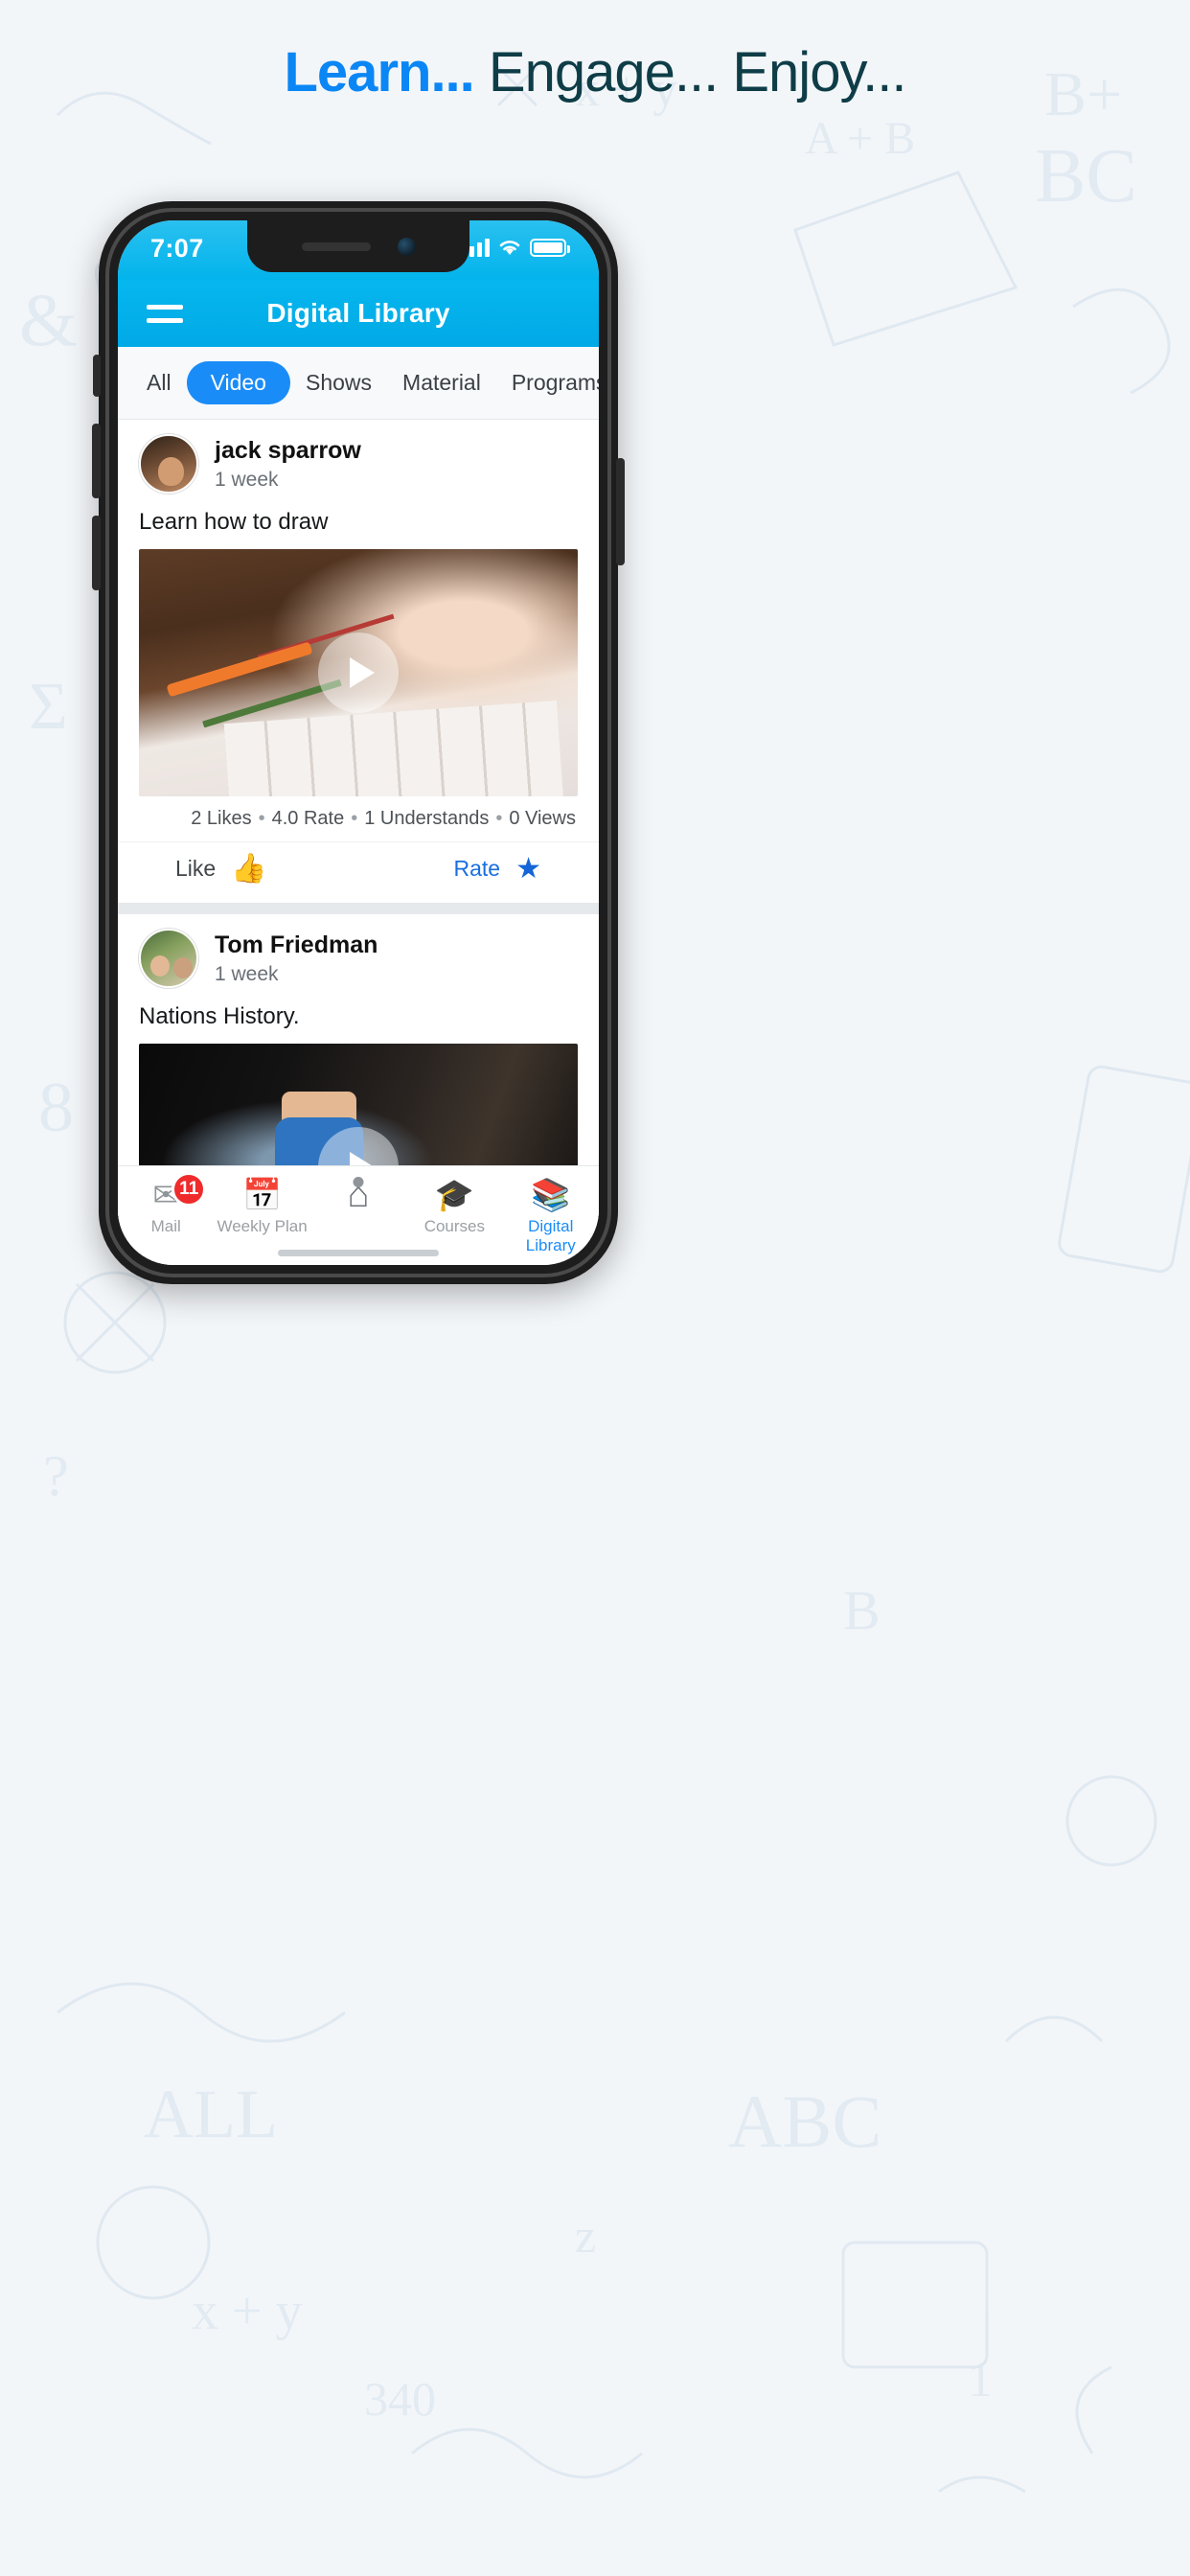 This screenshot has width=1190, height=2576. I want to click on power-button, so click(621, 512).